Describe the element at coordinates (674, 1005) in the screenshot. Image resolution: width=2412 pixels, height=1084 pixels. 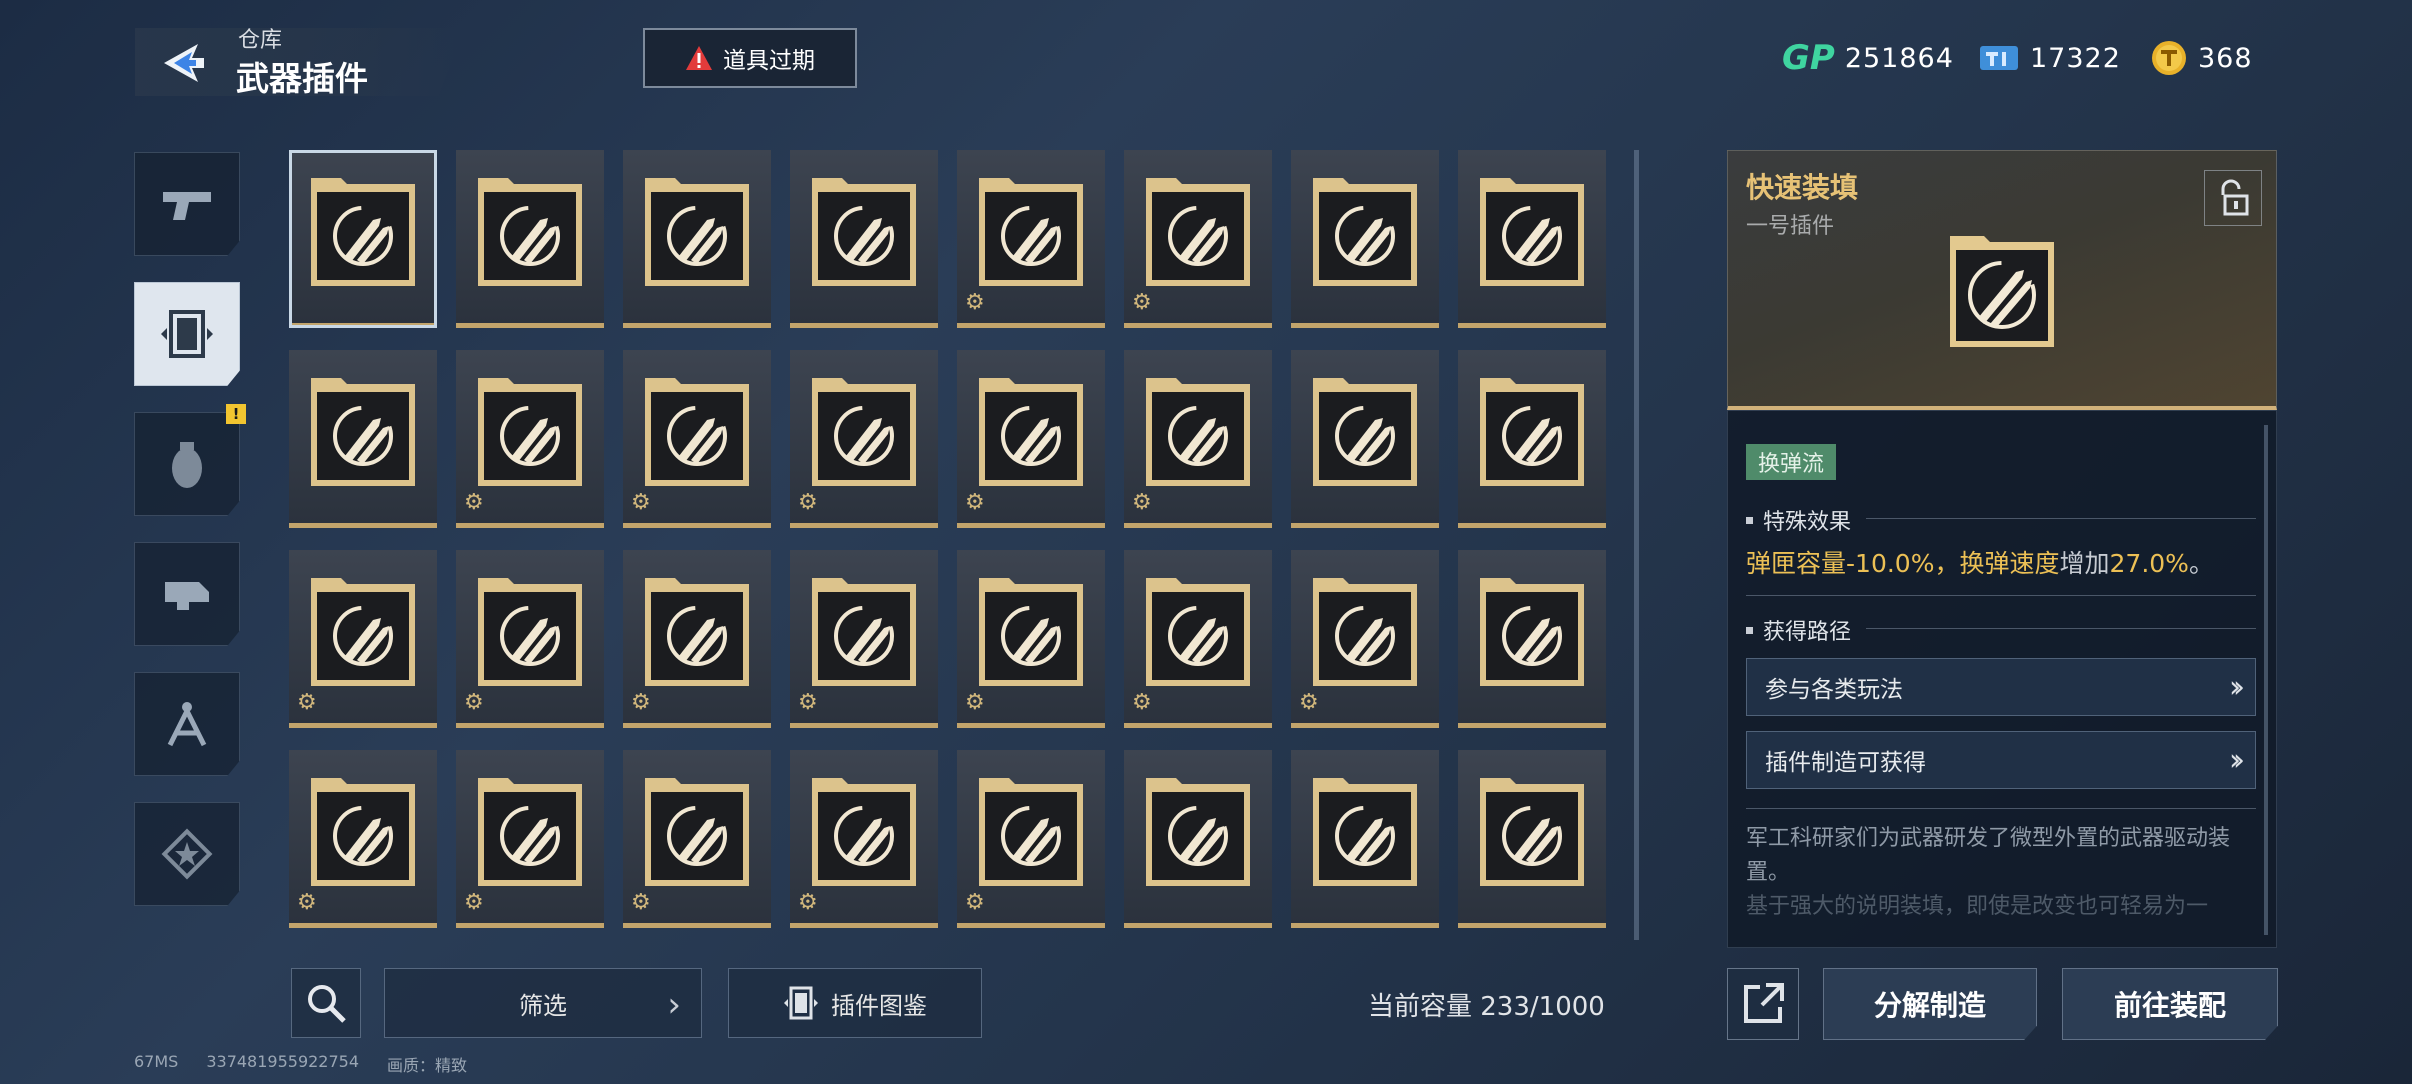
I see `chevron-right-icon: ›` at that location.